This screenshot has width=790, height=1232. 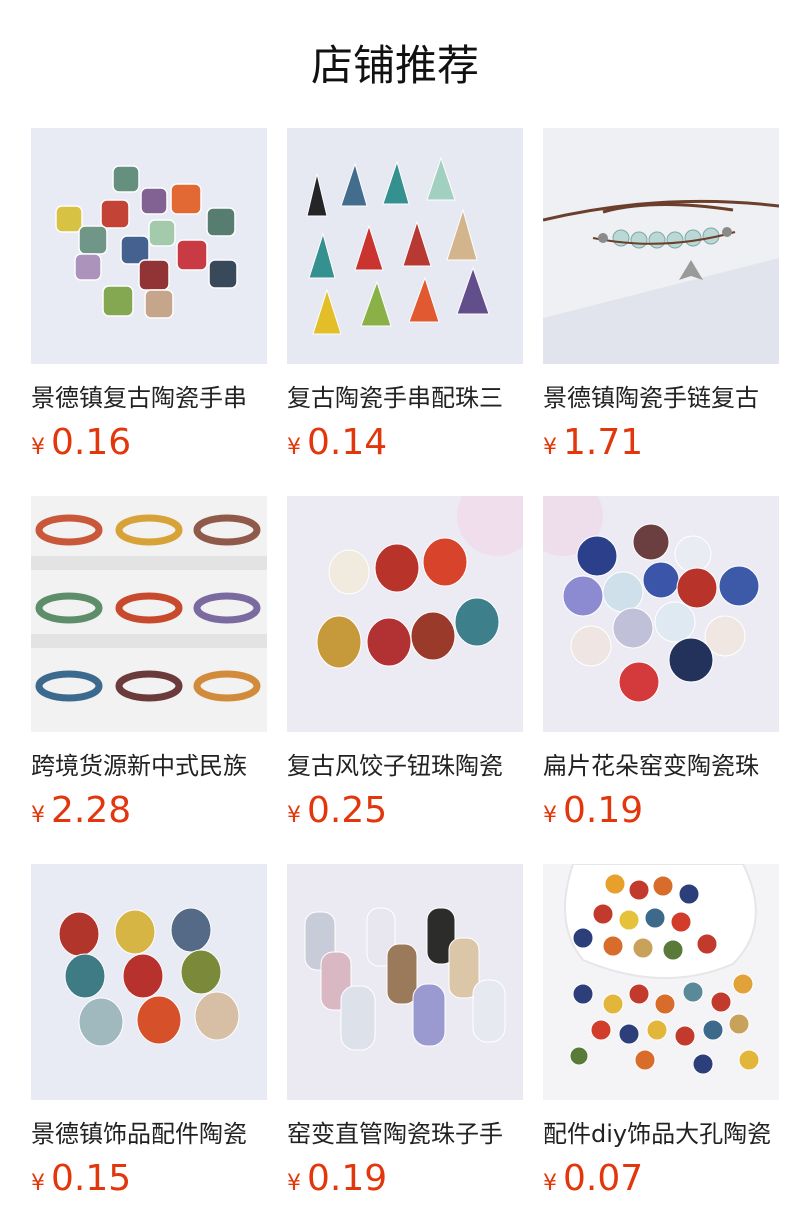 I want to click on product-price: ¥0.25, so click(x=405, y=811).